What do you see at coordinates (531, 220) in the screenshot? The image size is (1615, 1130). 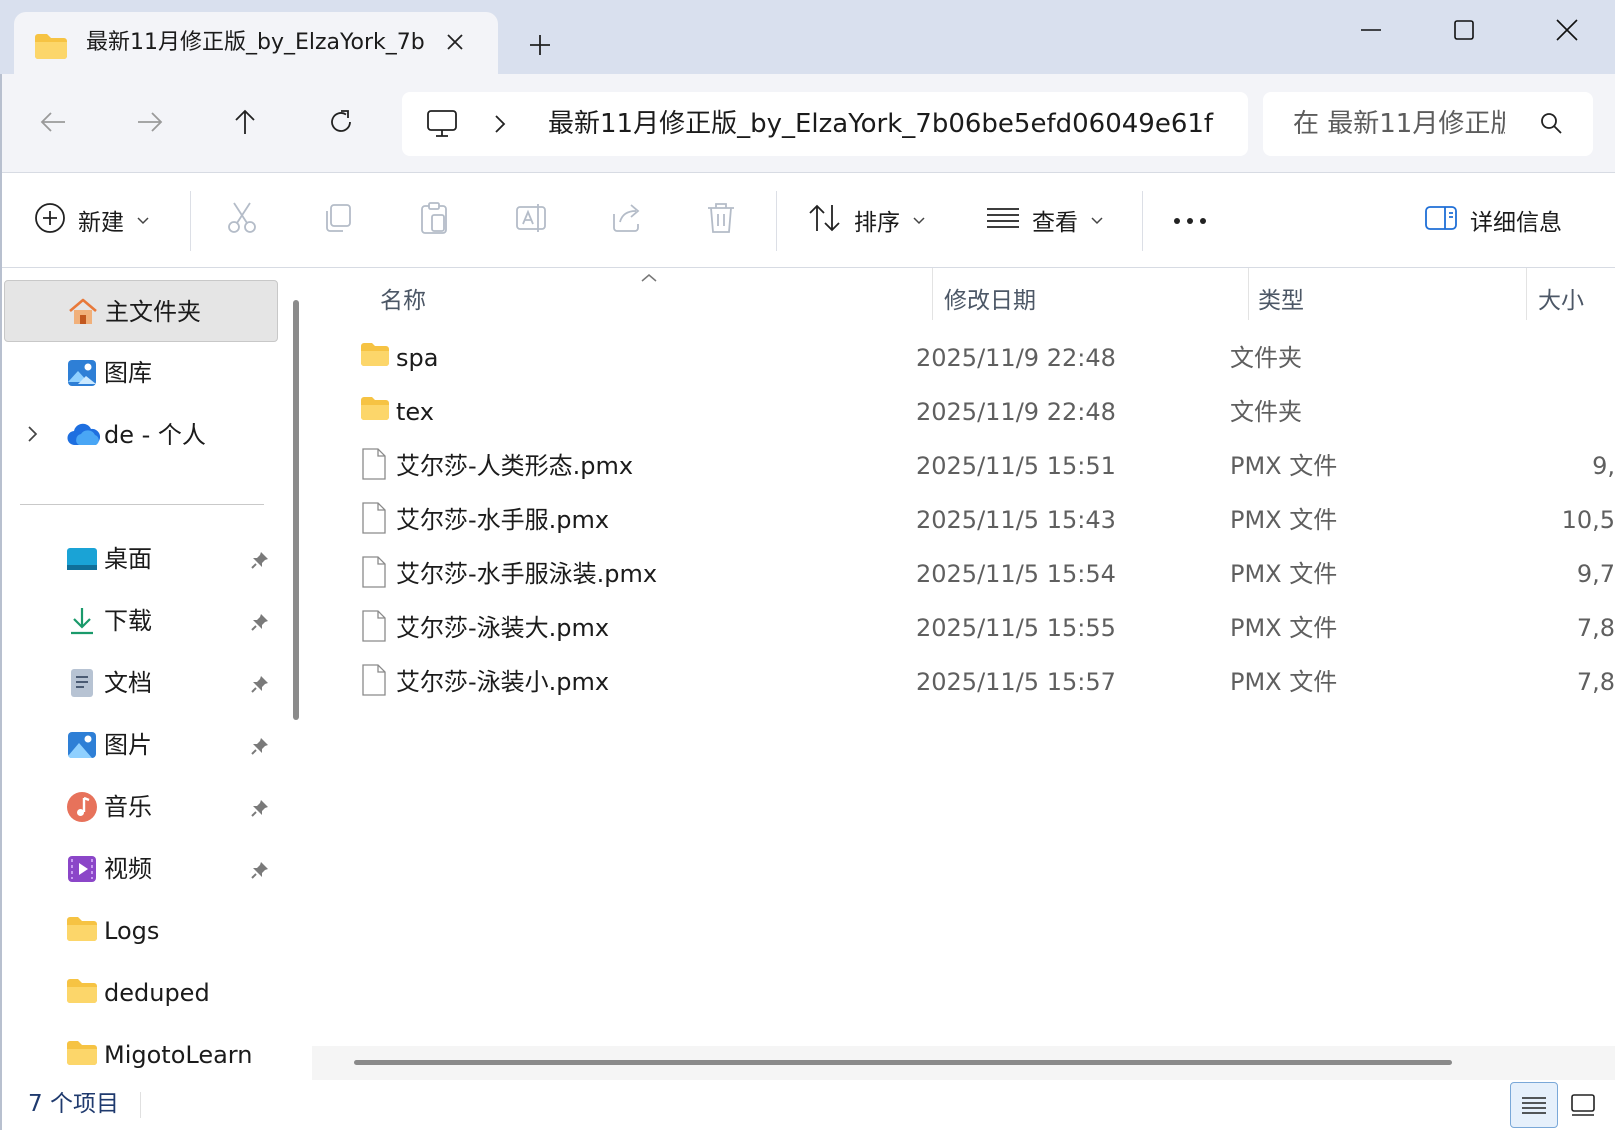 I see `rename-button` at bounding box center [531, 220].